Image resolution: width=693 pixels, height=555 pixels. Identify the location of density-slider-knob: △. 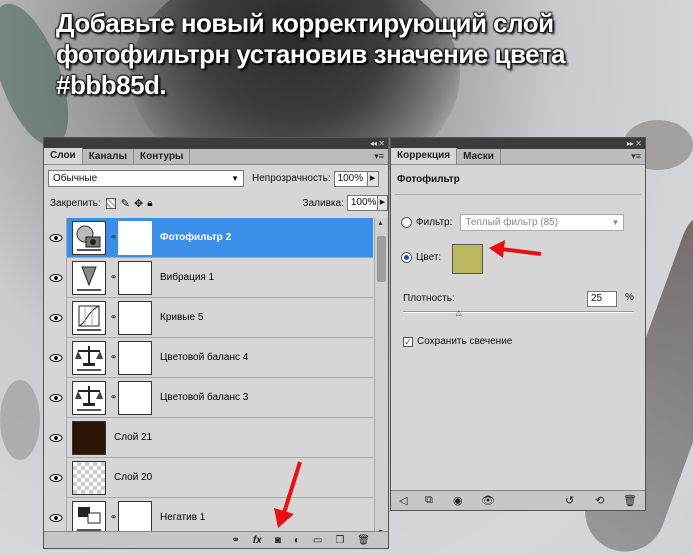
(459, 312).